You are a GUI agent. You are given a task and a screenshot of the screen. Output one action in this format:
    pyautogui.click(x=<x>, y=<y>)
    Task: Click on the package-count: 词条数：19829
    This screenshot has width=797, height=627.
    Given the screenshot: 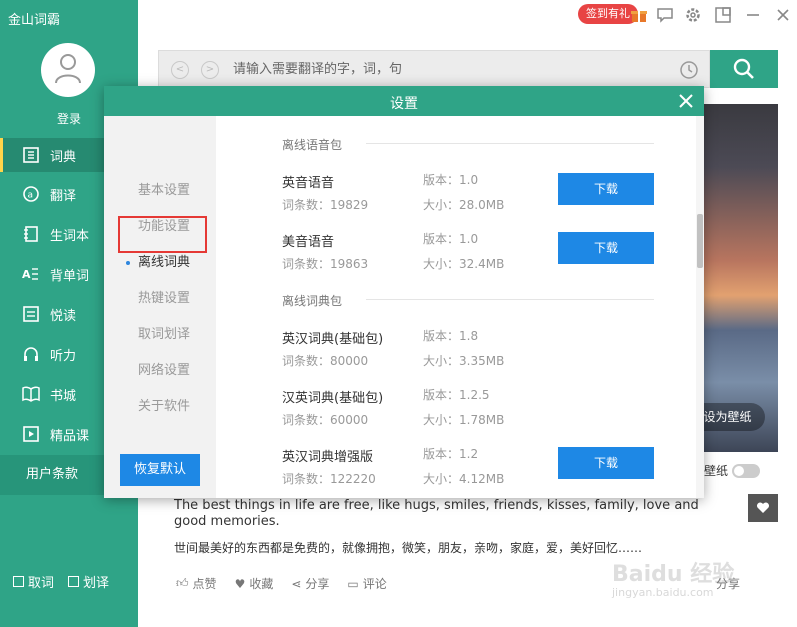 What is the action you would take?
    pyautogui.click(x=325, y=205)
    